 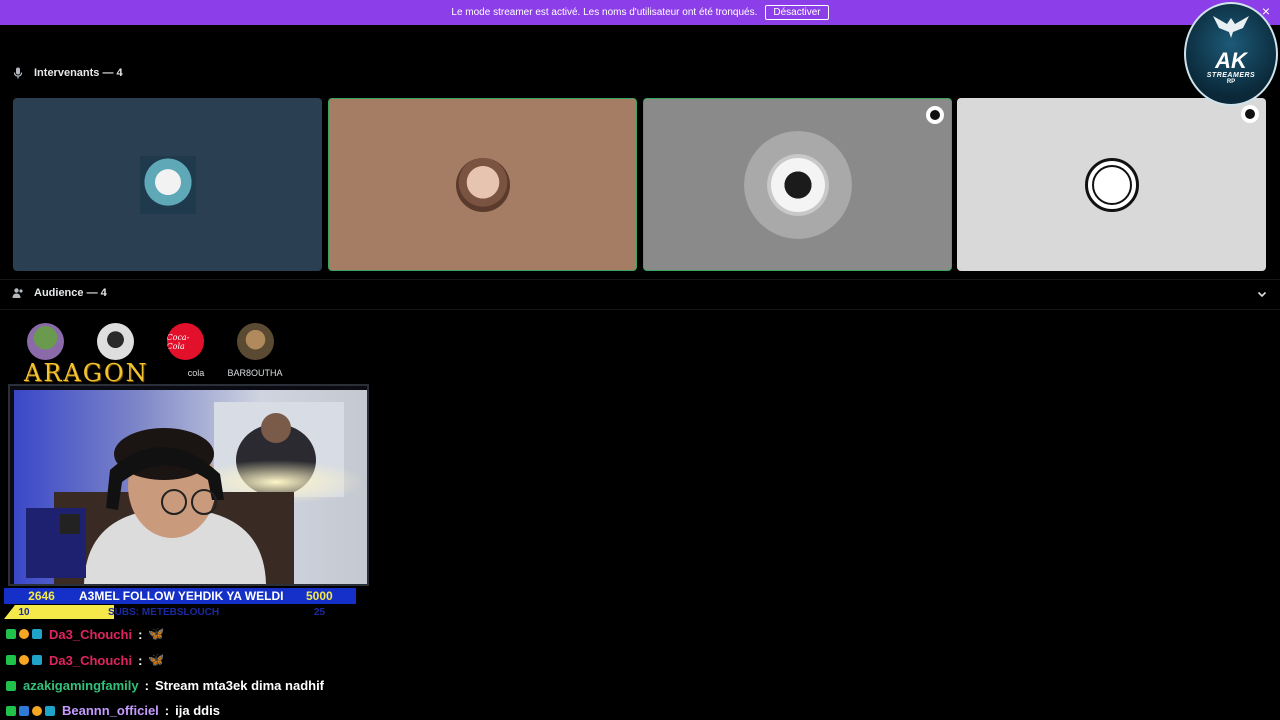 I want to click on audience-member: BAR8OUTHA, so click(x=255, y=350).